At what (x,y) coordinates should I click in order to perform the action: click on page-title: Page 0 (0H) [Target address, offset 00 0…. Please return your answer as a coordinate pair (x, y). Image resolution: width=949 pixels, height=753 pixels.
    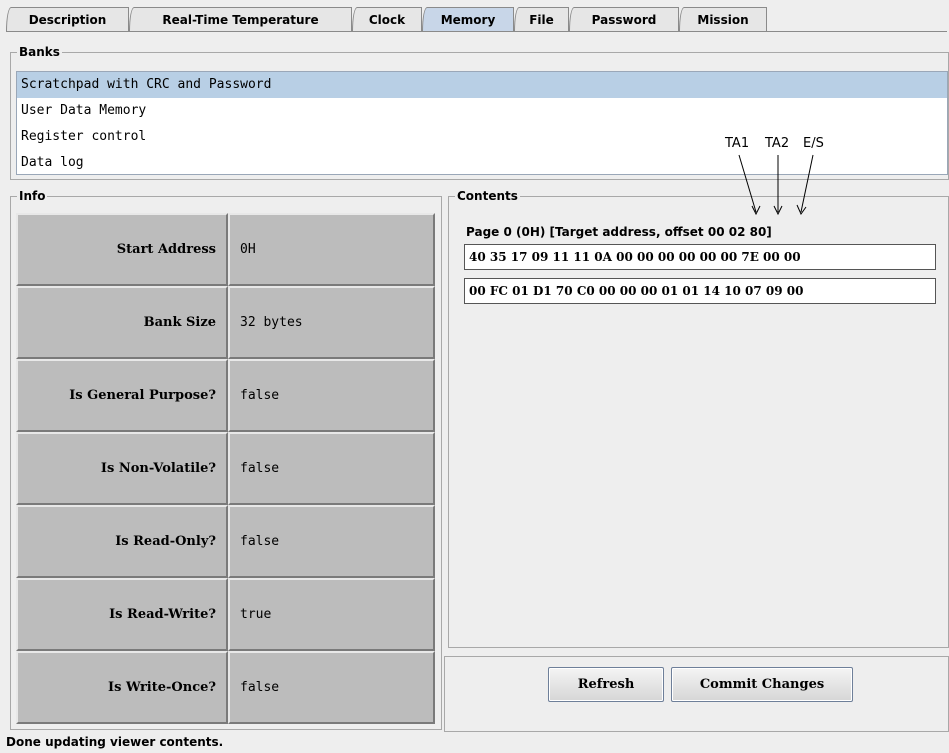
    Looking at the image, I should click on (619, 232).